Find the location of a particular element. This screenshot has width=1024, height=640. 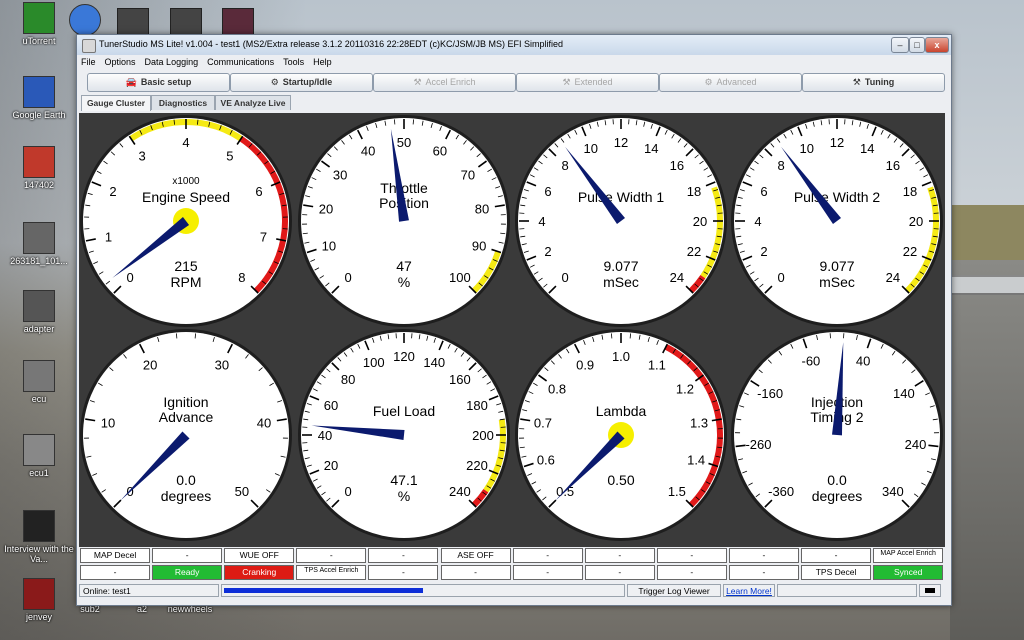

online-status: Online: test1 is located at coordinates (149, 590).